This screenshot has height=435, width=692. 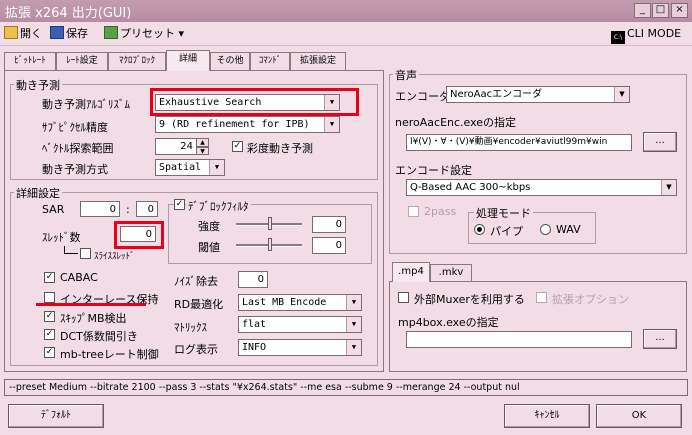 I want to click on range-spin-up: ▲, so click(x=202, y=142).